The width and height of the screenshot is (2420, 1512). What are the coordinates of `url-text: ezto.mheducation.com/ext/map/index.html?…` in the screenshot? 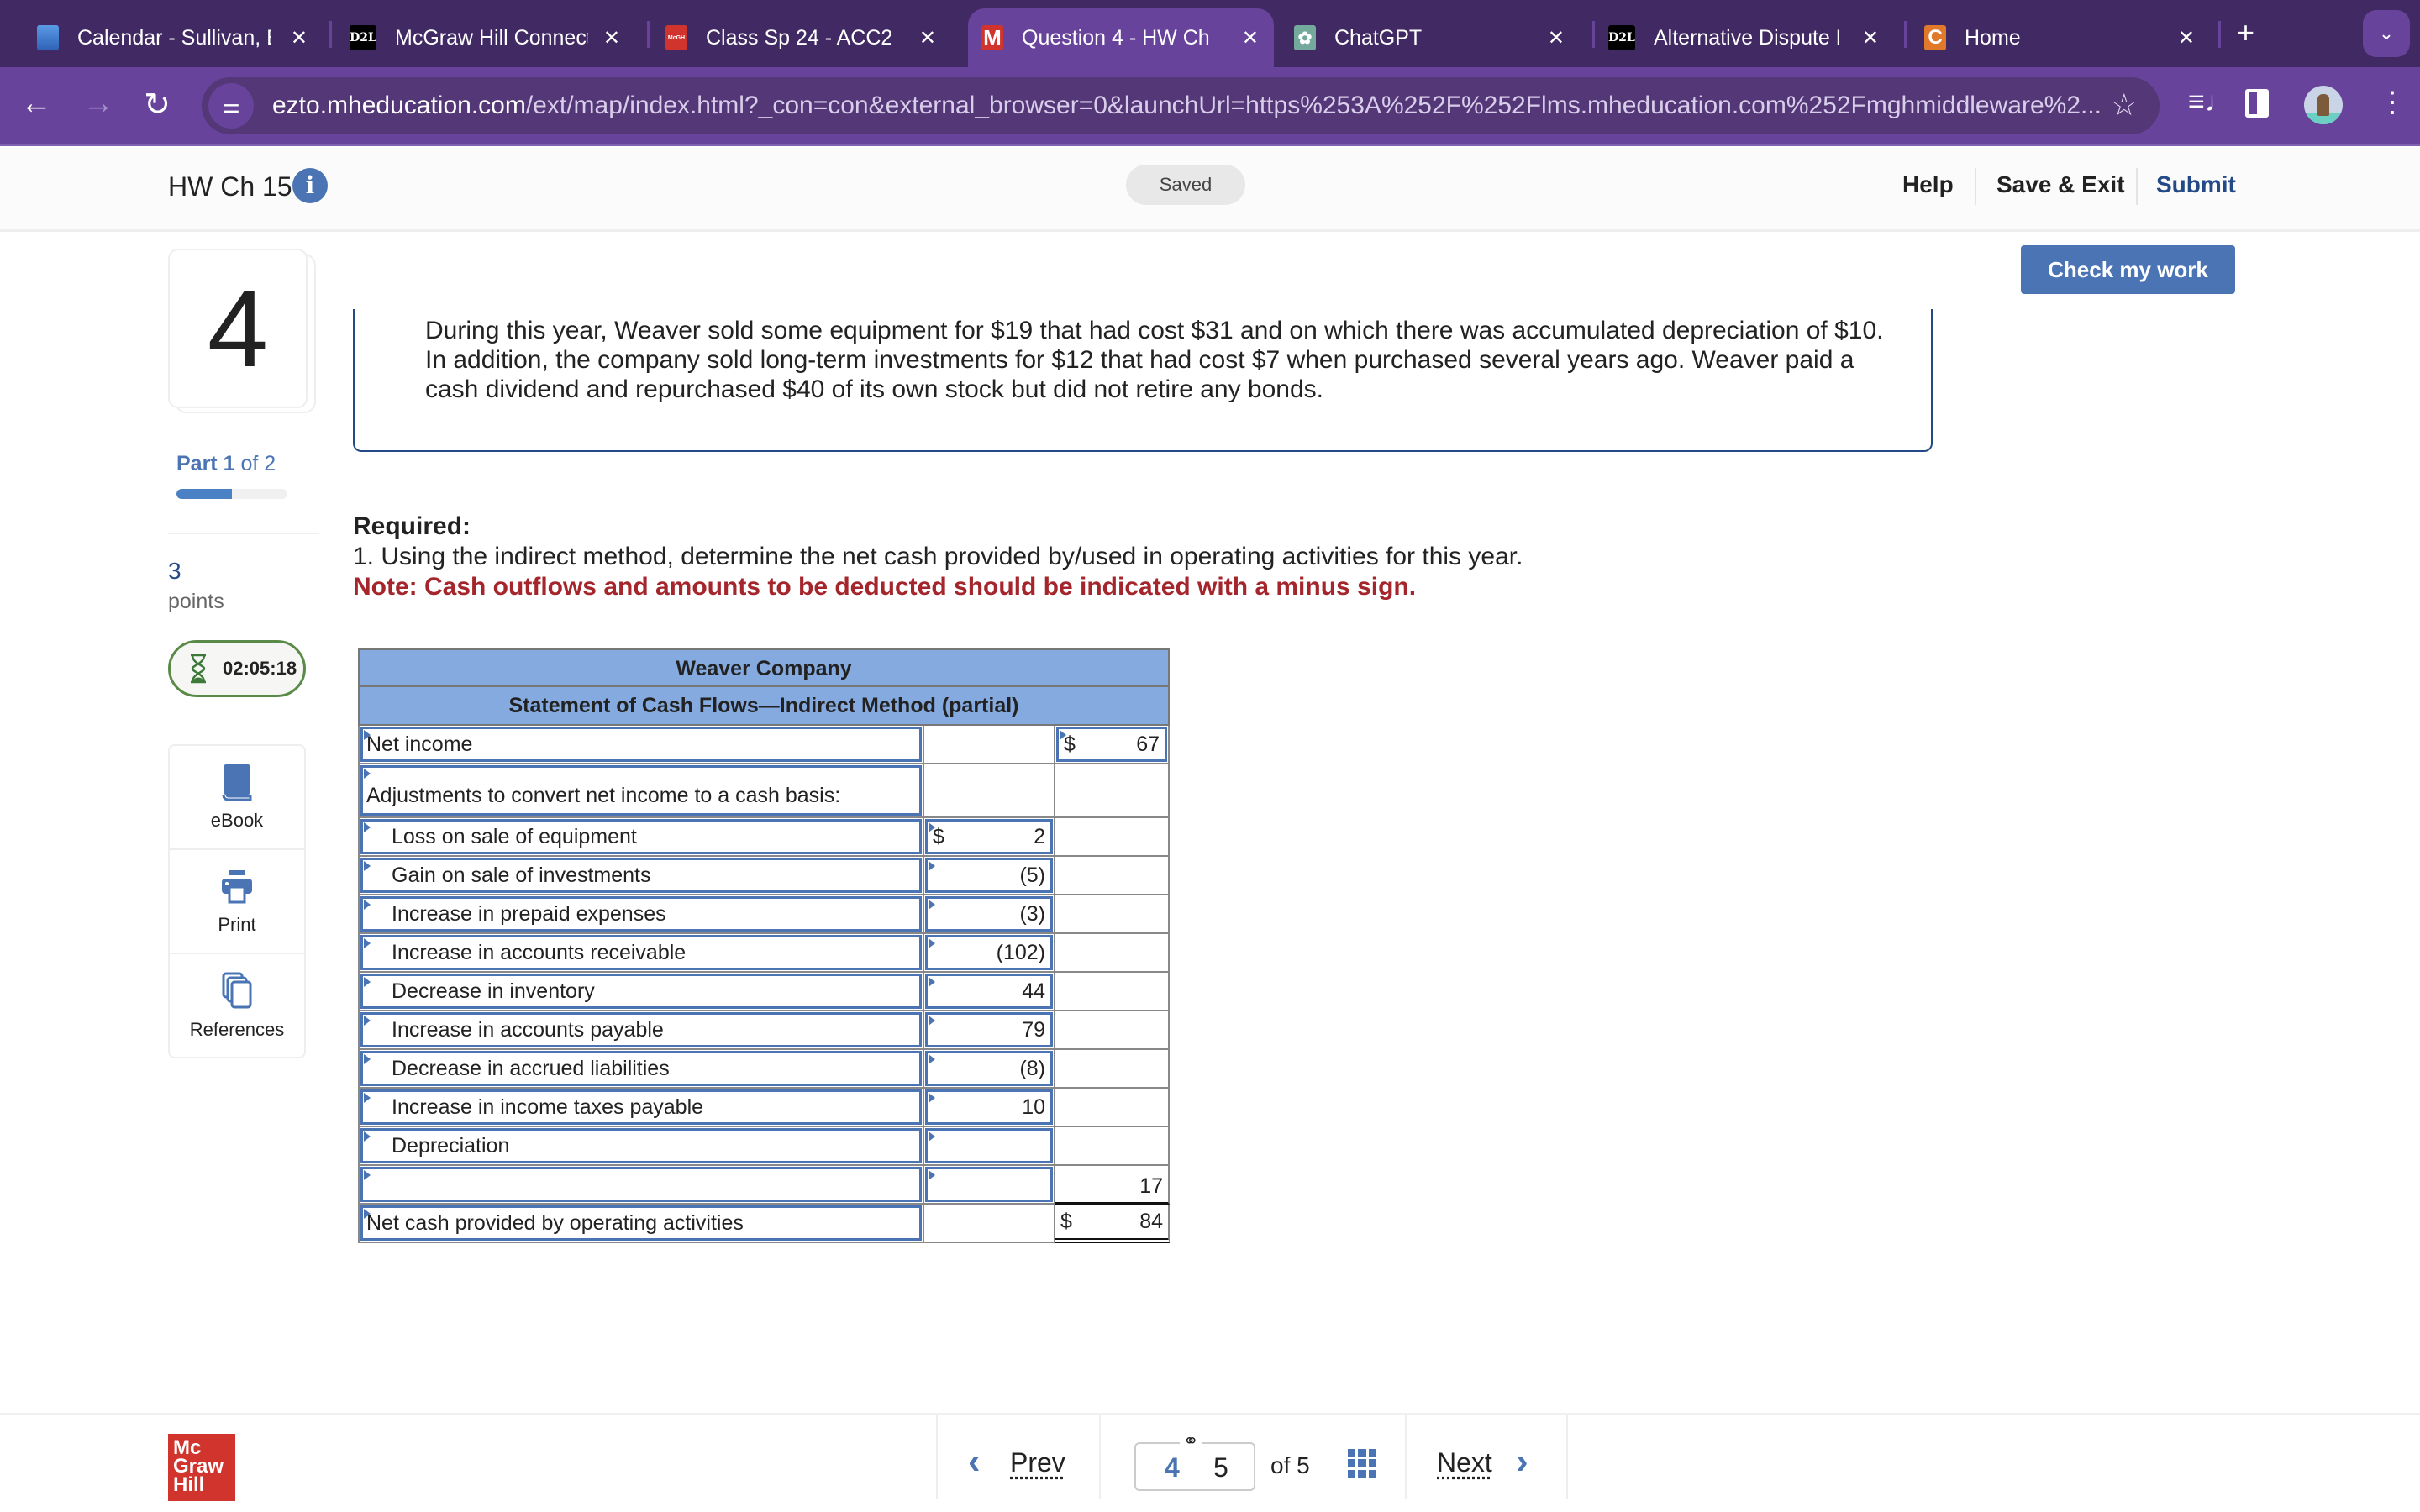 It's located at (1187, 106).